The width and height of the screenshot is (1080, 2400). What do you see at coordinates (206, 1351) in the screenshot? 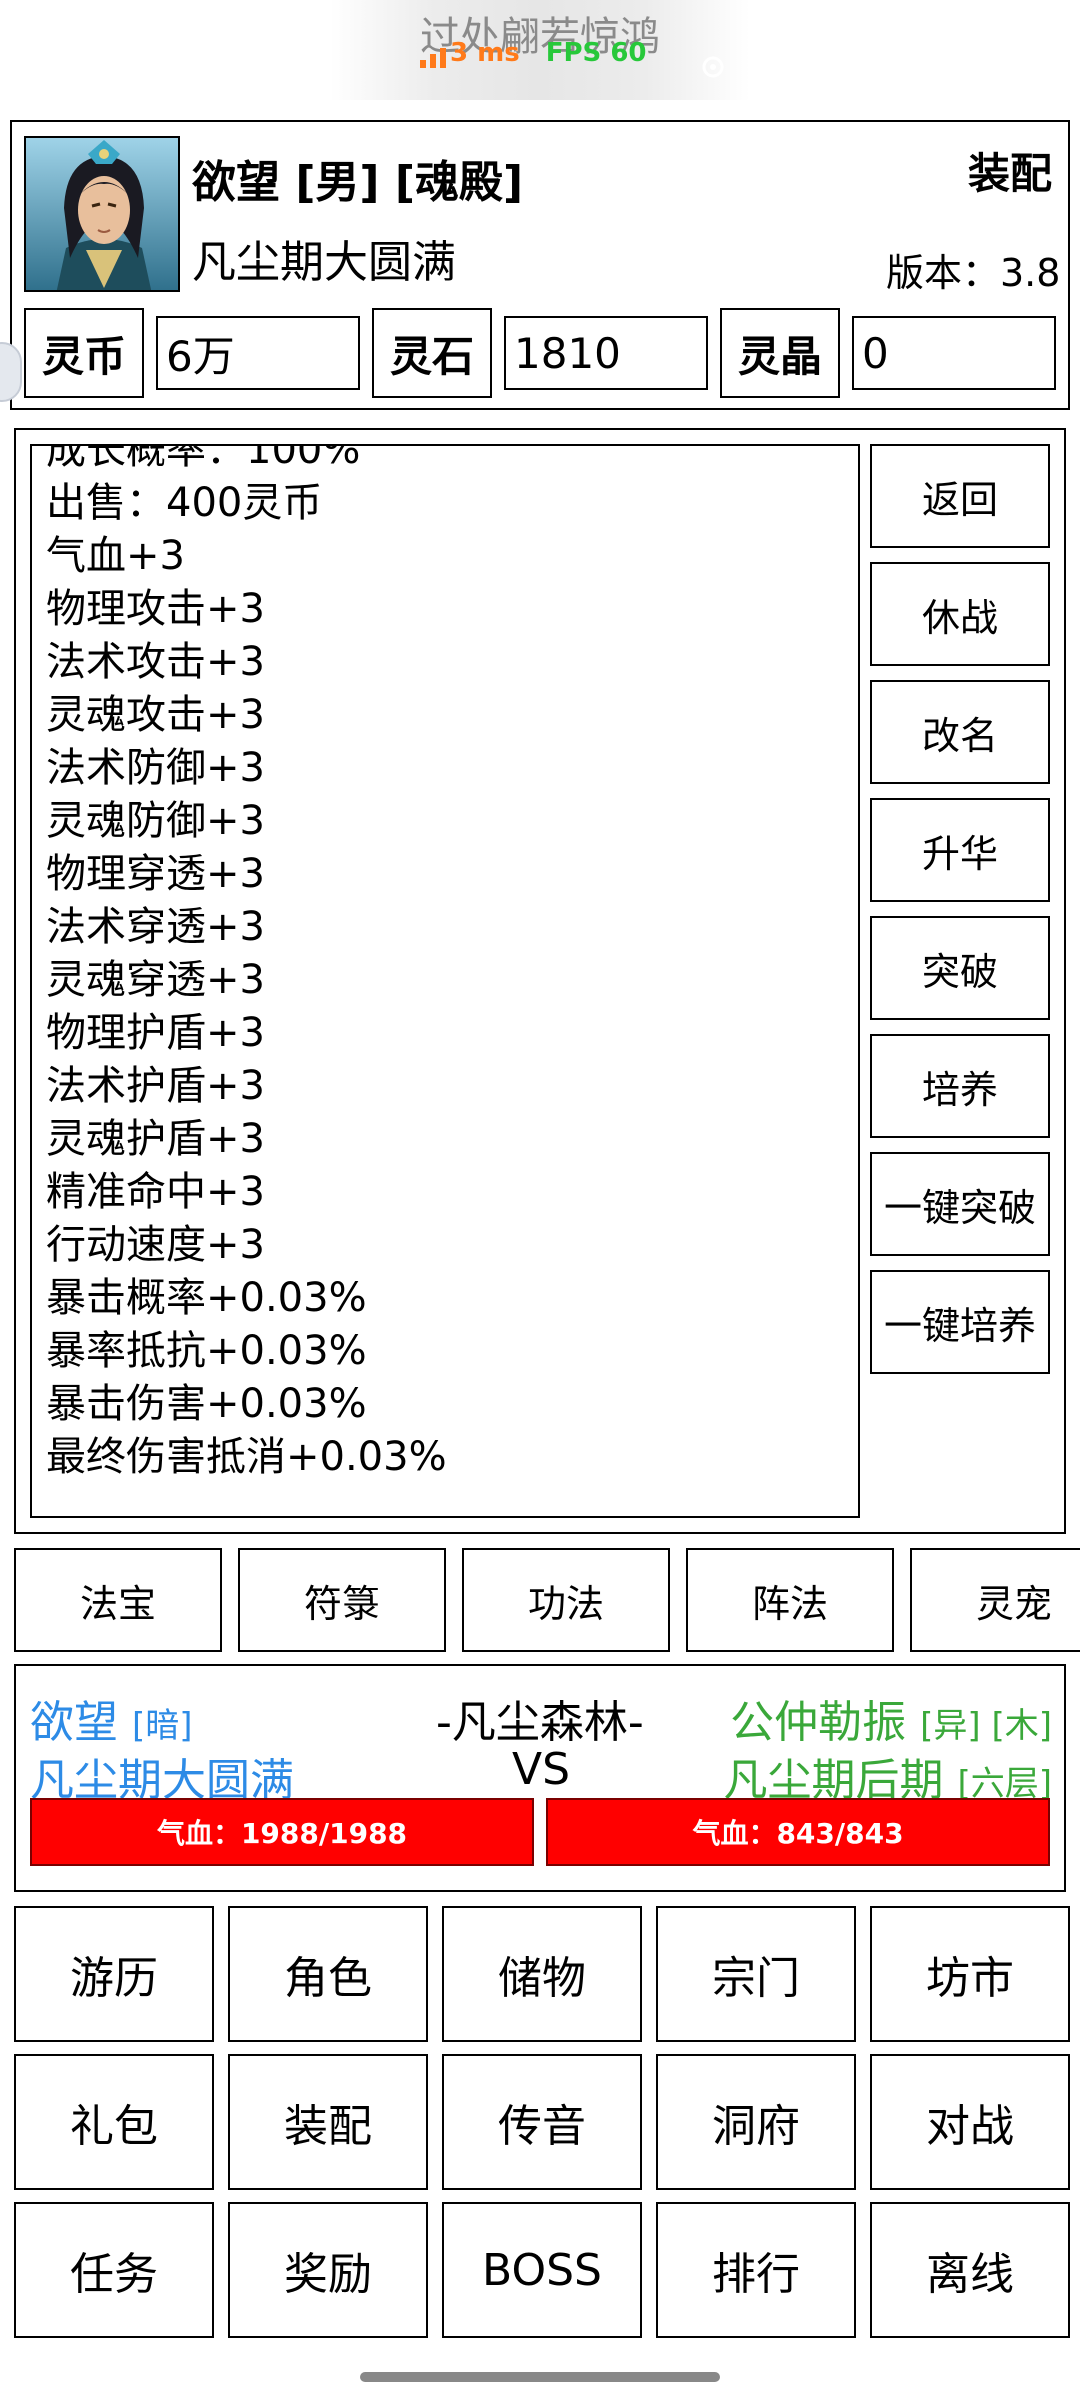
I see `attr-line: 暴率抵抗+0.03%` at bounding box center [206, 1351].